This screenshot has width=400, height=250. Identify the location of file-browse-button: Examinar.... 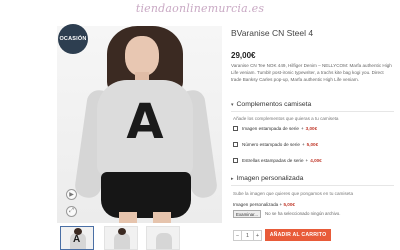
(247, 214).